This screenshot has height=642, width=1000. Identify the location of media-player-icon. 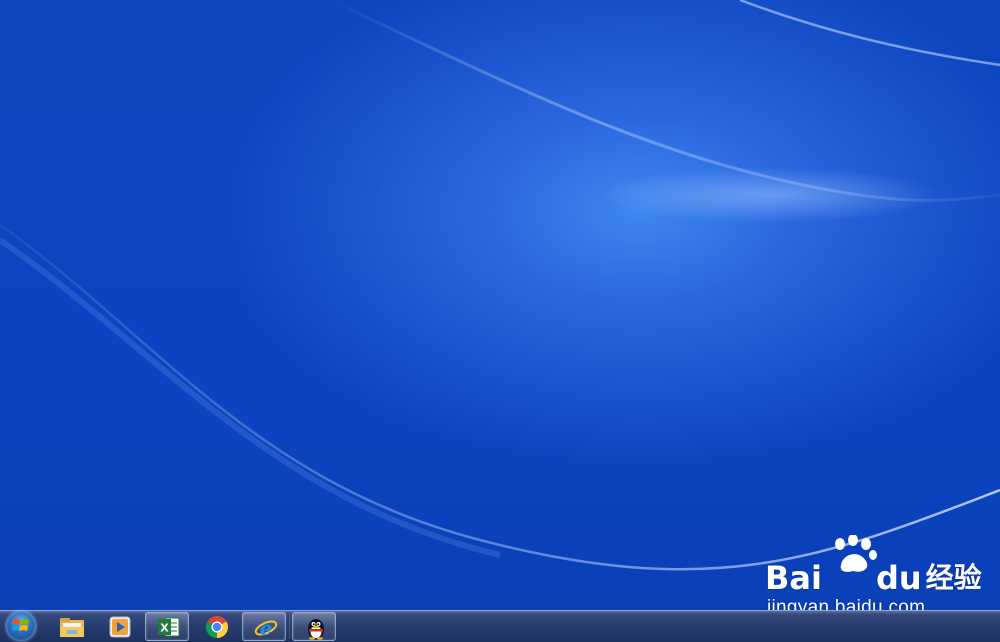
(120, 627).